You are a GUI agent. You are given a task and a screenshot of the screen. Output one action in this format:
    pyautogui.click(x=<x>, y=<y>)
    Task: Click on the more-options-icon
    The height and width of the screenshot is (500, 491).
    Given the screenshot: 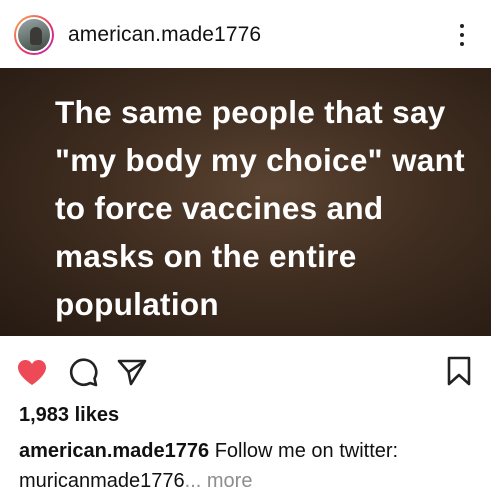 What is the action you would take?
    pyautogui.click(x=462, y=35)
    